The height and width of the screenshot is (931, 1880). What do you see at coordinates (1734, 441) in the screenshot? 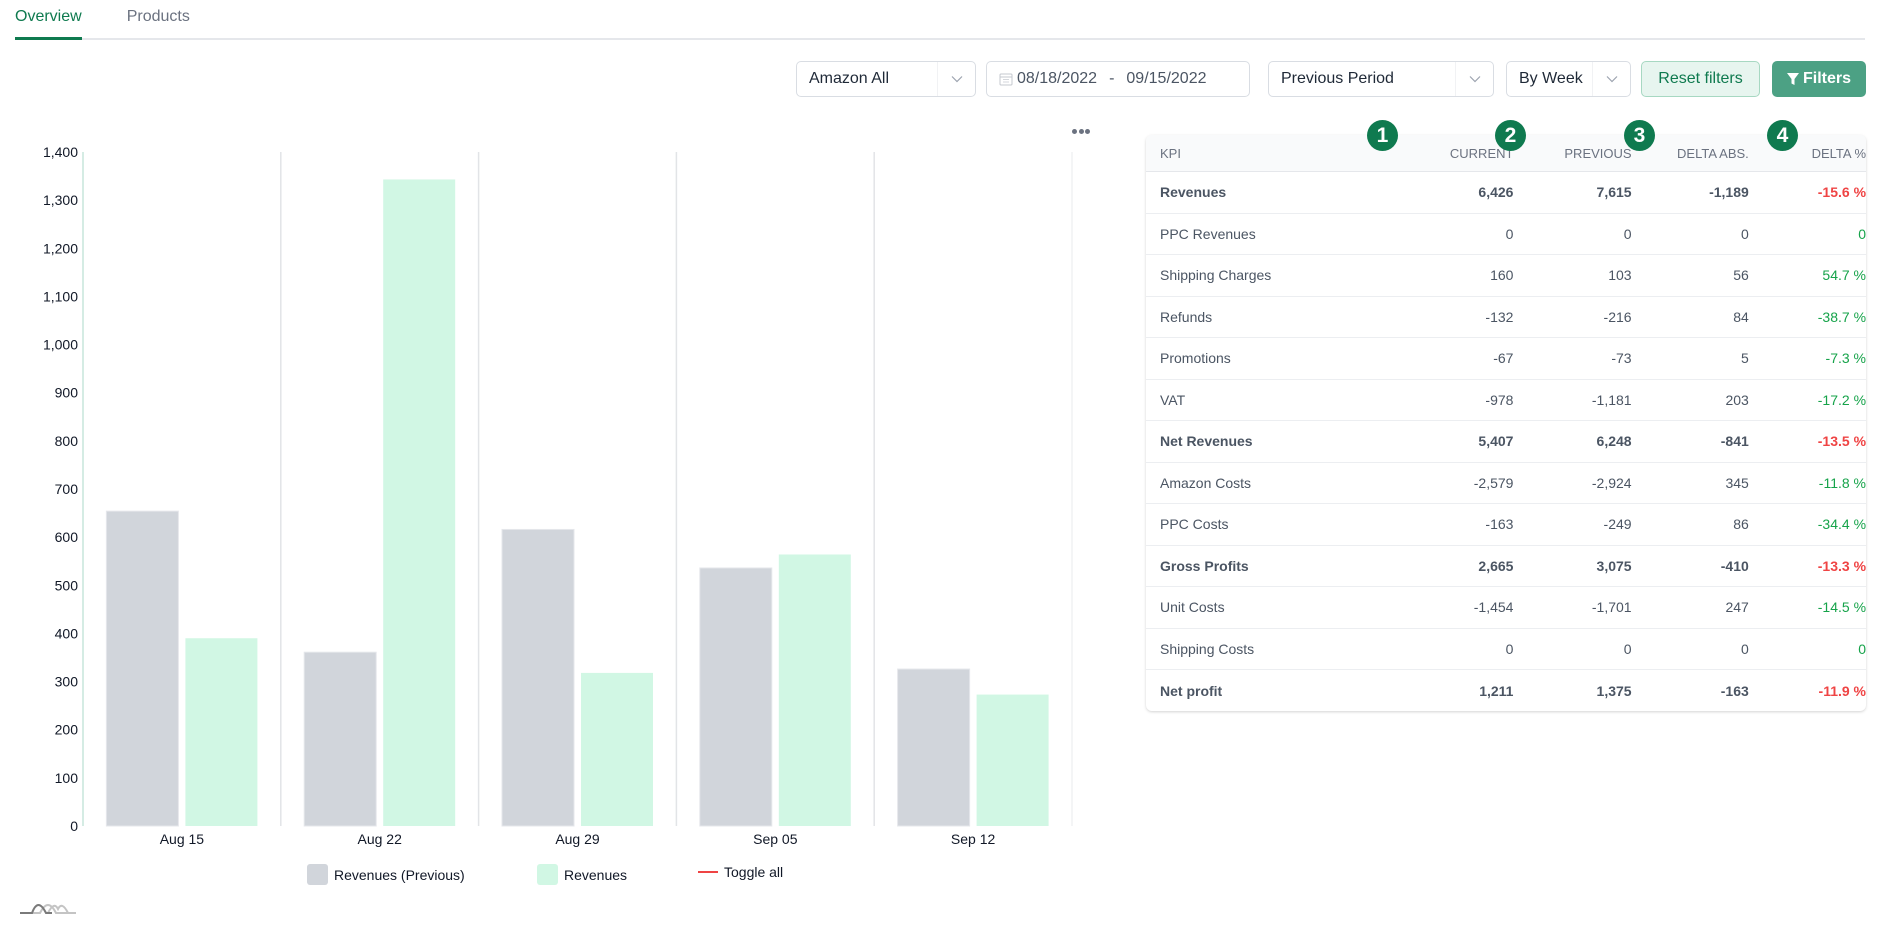
I see `delta-abs-cell: -841` at bounding box center [1734, 441].